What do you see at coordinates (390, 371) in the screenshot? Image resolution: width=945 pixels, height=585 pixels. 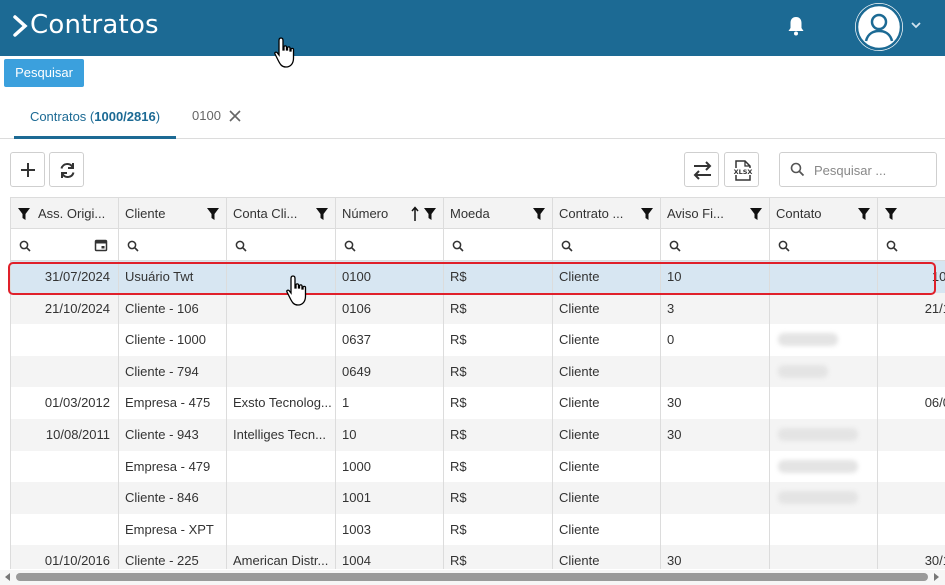 I see `cell-numero: 0649` at bounding box center [390, 371].